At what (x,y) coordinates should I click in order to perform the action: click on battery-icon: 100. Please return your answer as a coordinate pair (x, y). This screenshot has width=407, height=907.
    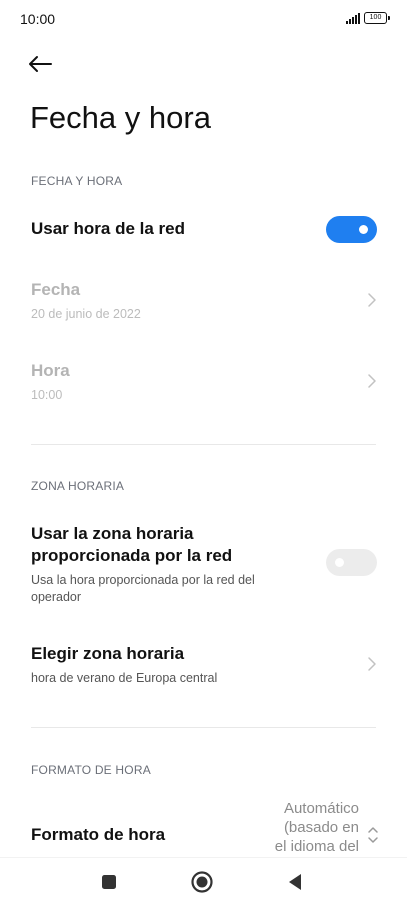
    Looking at the image, I should click on (377, 18).